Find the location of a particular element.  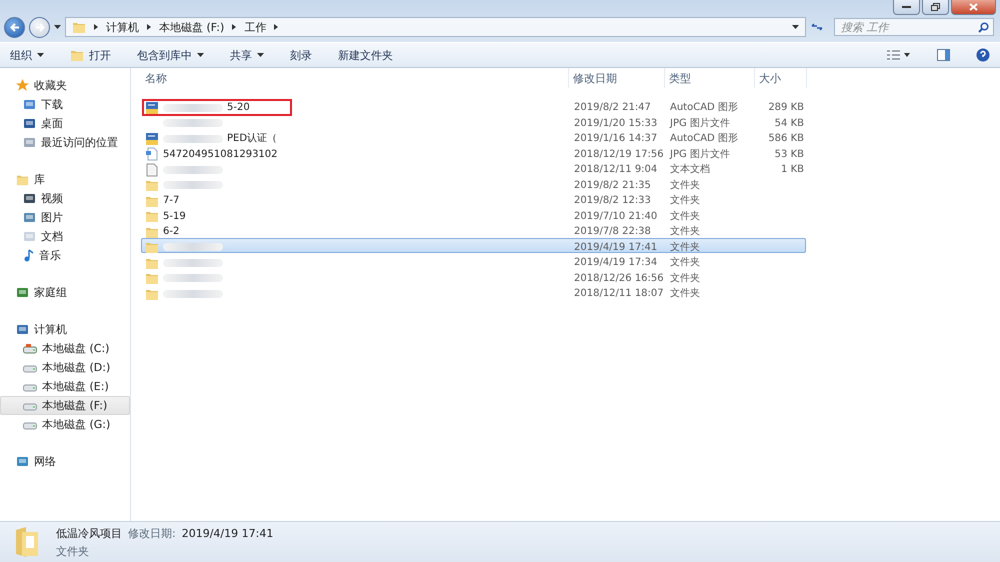

file-name: 5-19 is located at coordinates (174, 216).